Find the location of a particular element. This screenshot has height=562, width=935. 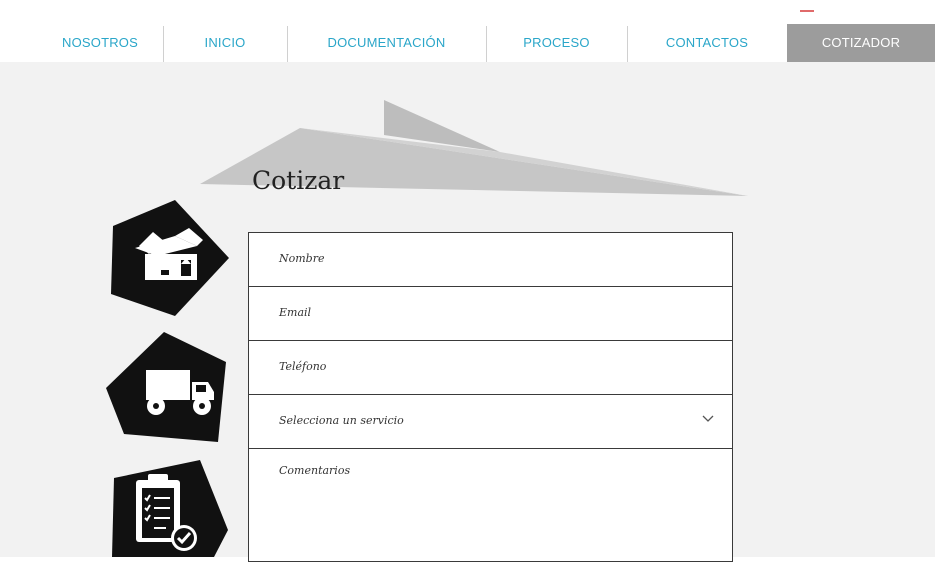

nav-item-nosotros: NOSOTROS is located at coordinates (100, 43).